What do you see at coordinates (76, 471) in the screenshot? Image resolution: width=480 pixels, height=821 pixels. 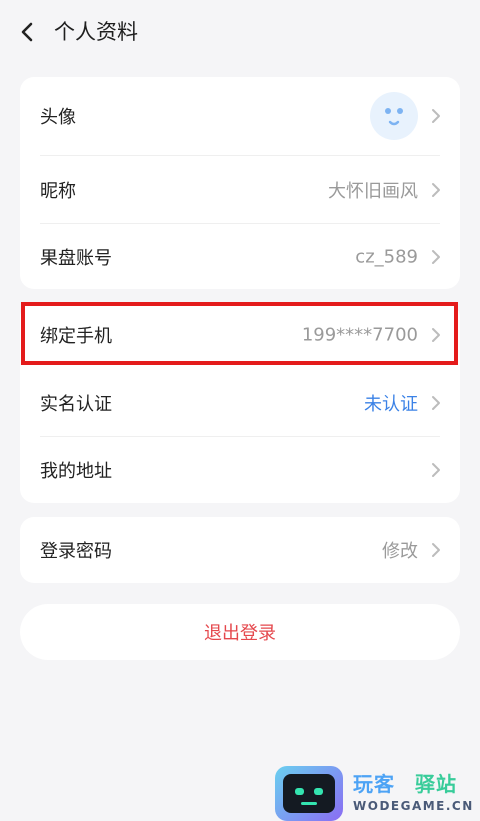 I see `address-label: 我的地址` at bounding box center [76, 471].